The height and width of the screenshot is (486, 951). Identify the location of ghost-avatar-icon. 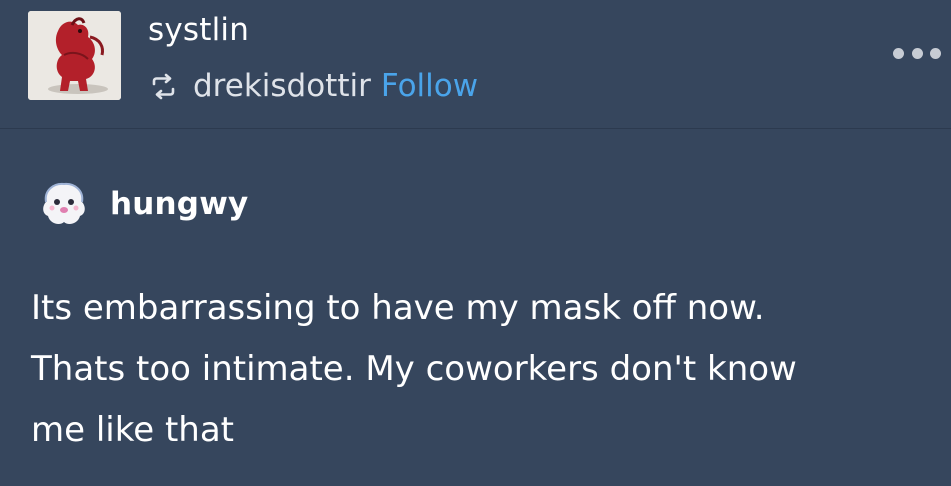
(64, 204).